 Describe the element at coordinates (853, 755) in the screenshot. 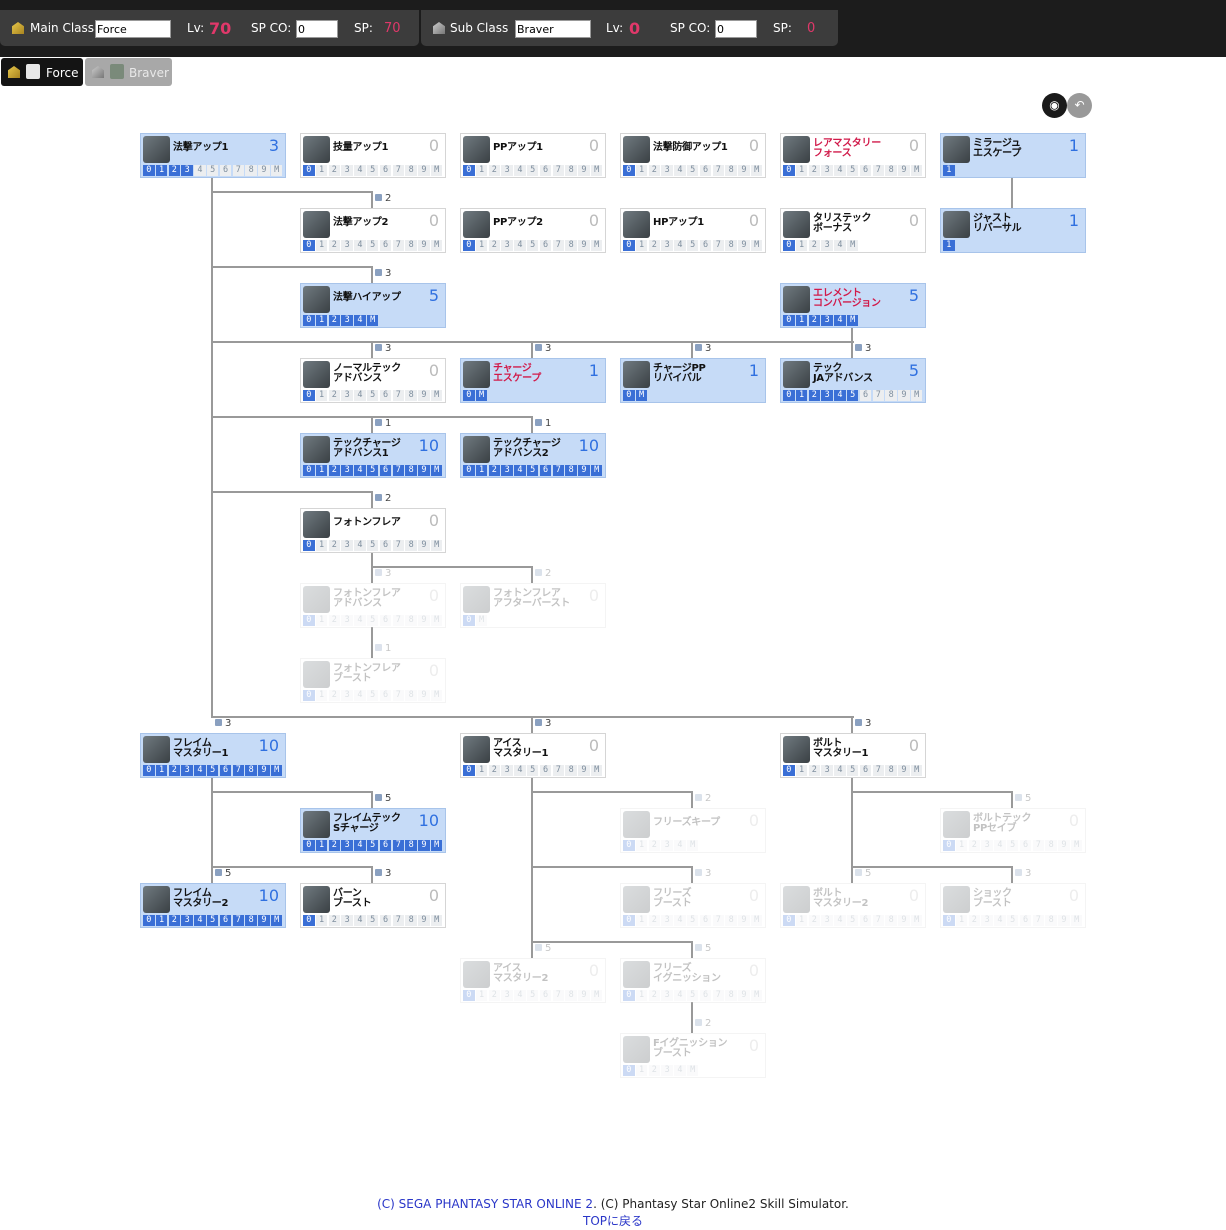

I see `skill-cell: ボルト マスタリー1 0 0 1 2 3 4 5 6 7 8 9 M` at that location.